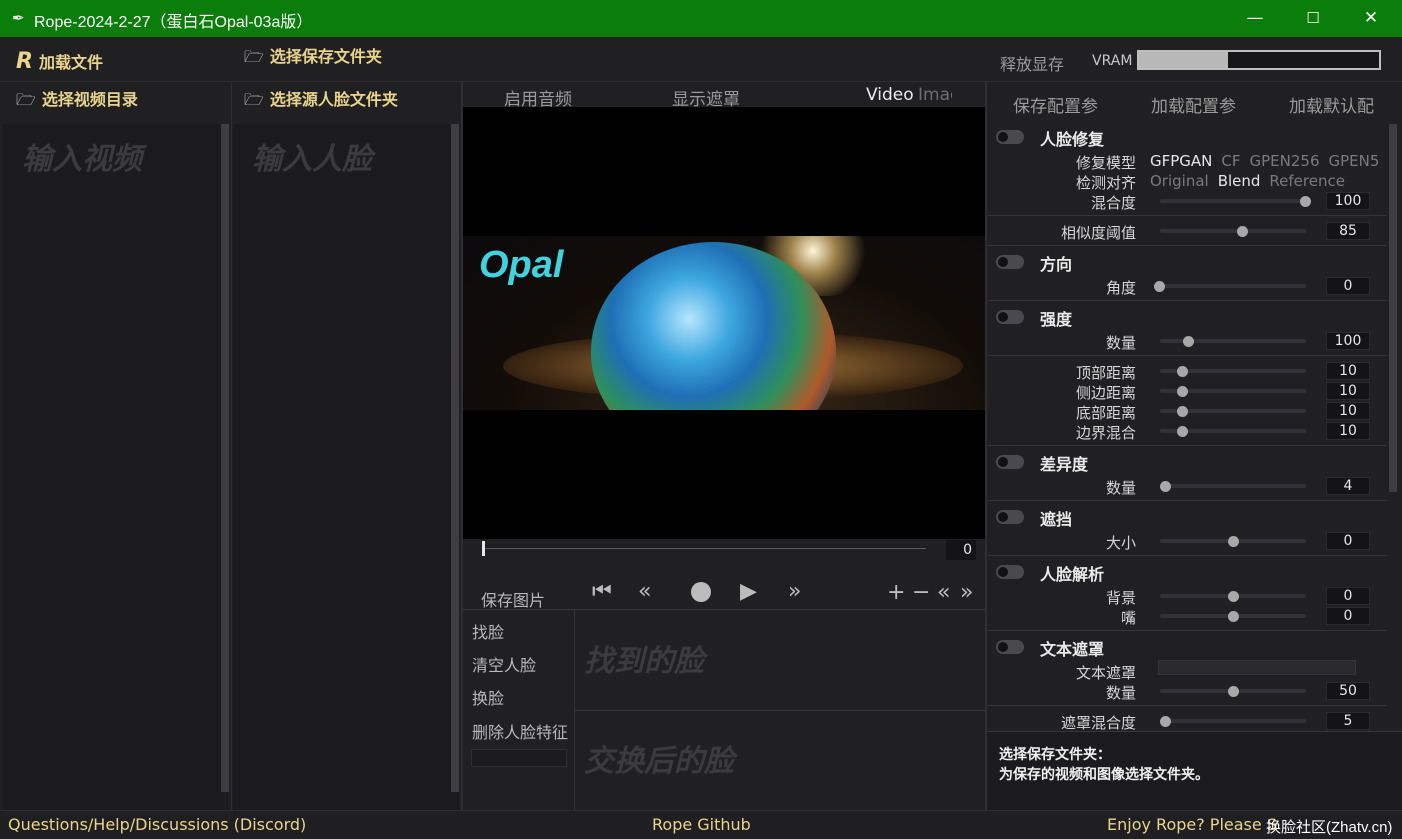 Image resolution: width=1402 pixels, height=839 pixels. I want to click on parser-background-value: 0, so click(1348, 596).